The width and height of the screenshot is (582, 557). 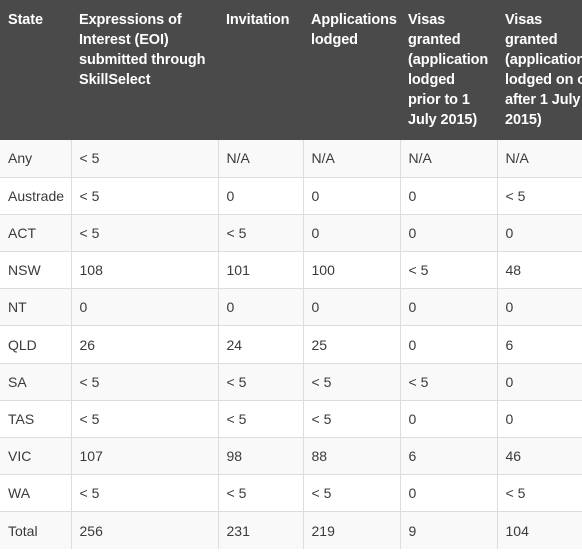 I want to click on table-row: QLD 26 24 25 0 6, so click(x=291, y=344).